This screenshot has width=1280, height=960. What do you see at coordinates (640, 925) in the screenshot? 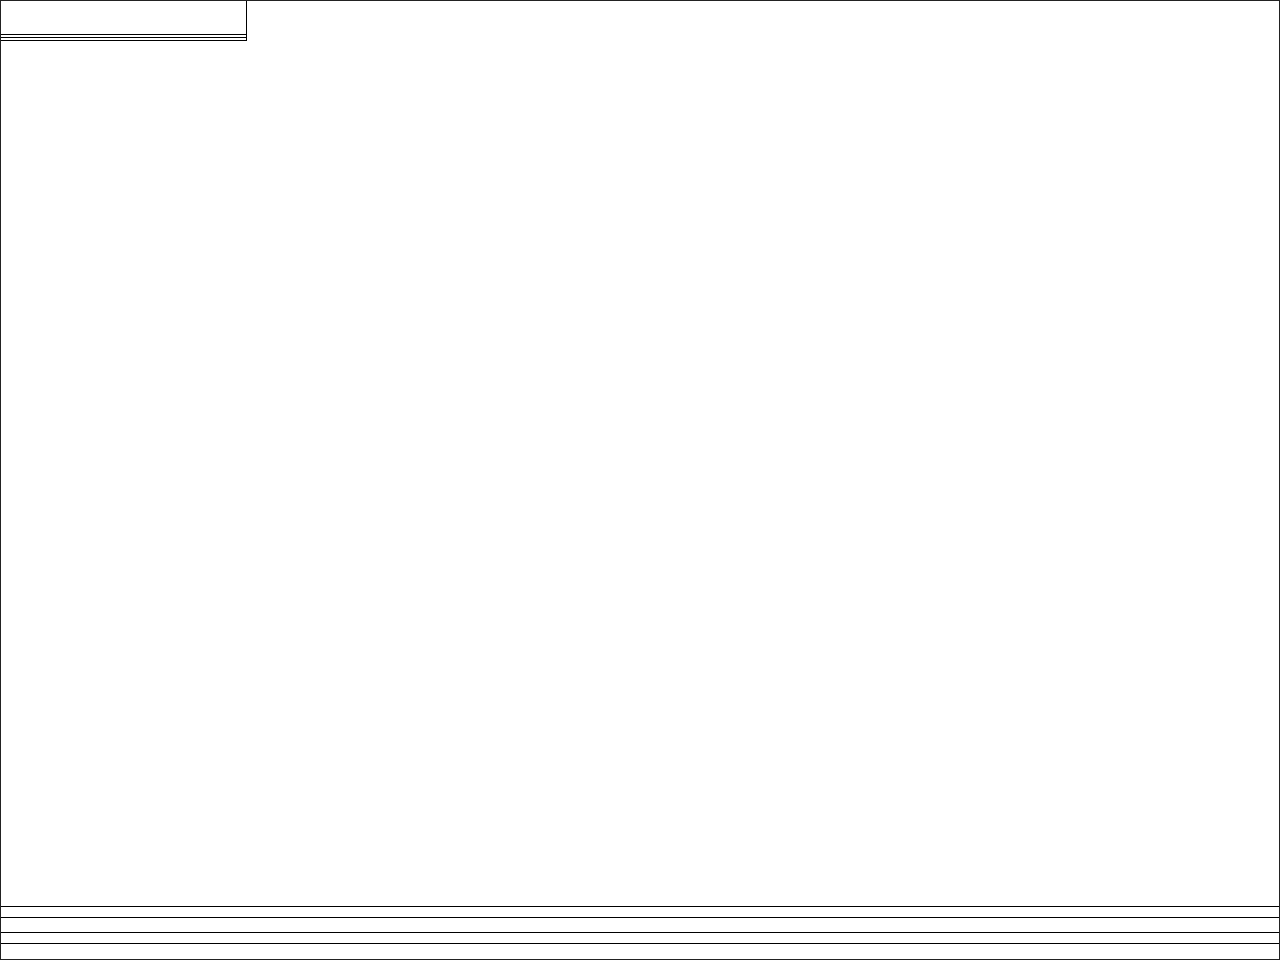
I see `snow-scale-labels` at bounding box center [640, 925].